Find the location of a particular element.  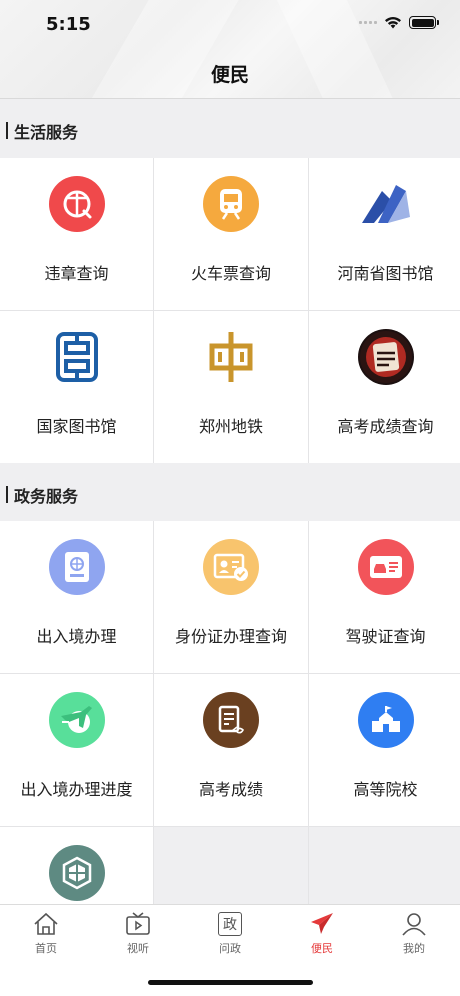

service-train-ticket: 火车票查询 is located at coordinates (231, 234).